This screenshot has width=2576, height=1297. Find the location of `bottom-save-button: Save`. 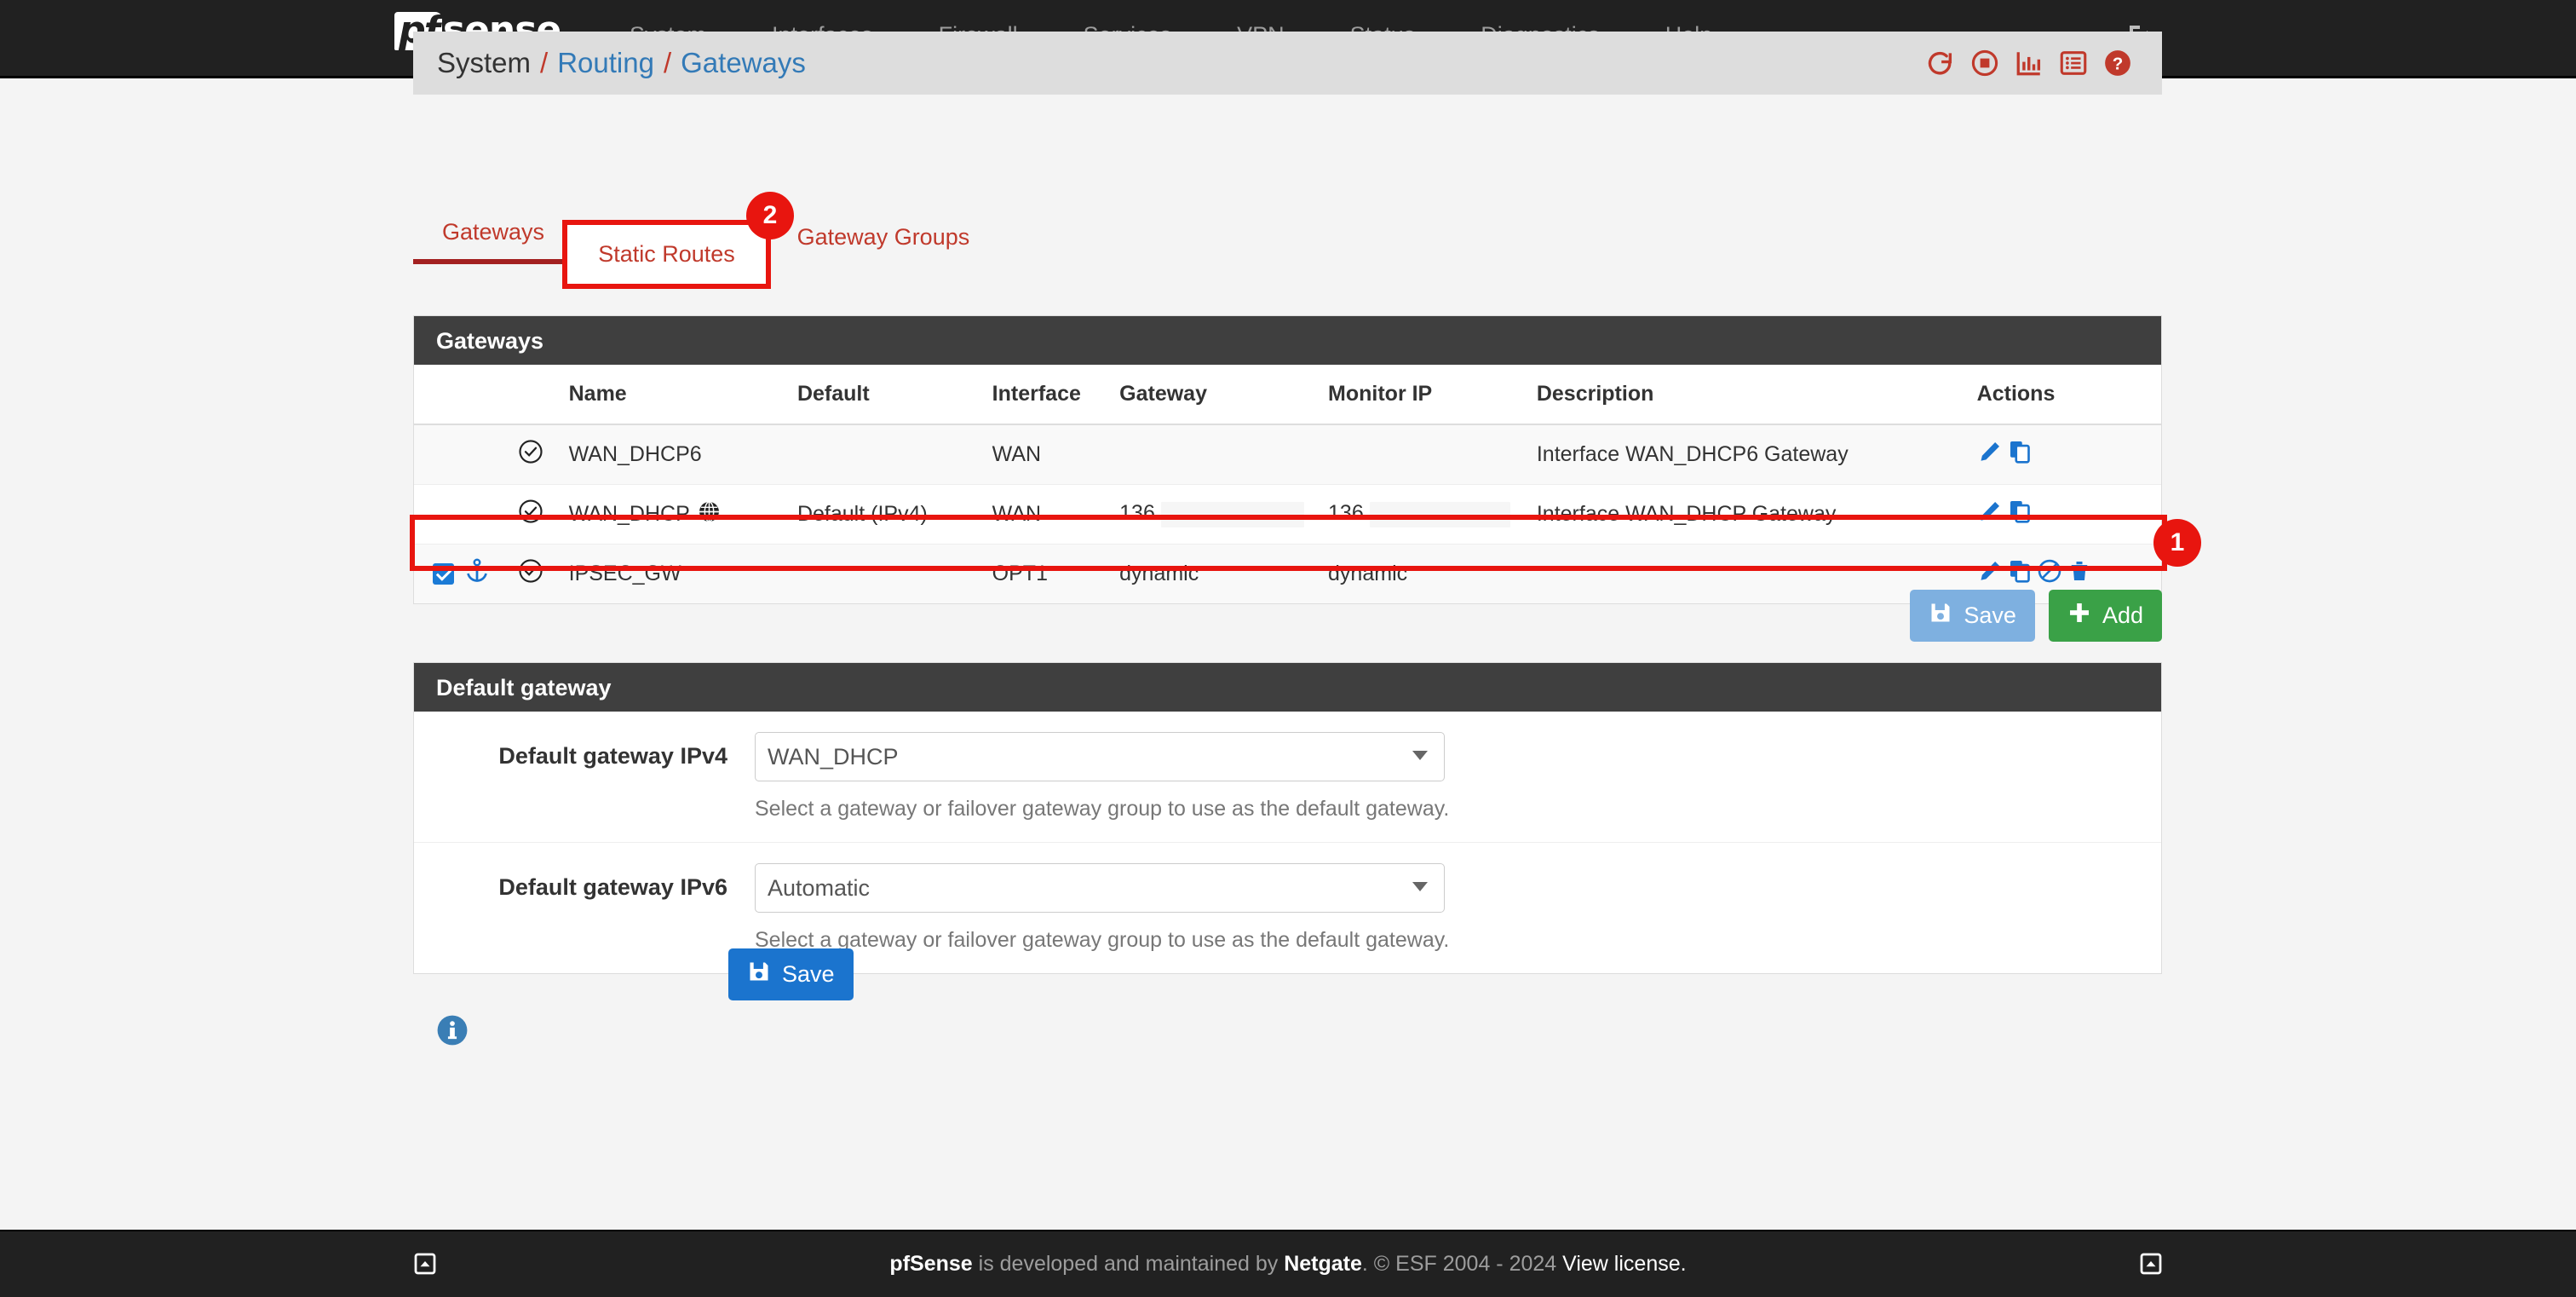

bottom-save-button: Save is located at coordinates (791, 974).